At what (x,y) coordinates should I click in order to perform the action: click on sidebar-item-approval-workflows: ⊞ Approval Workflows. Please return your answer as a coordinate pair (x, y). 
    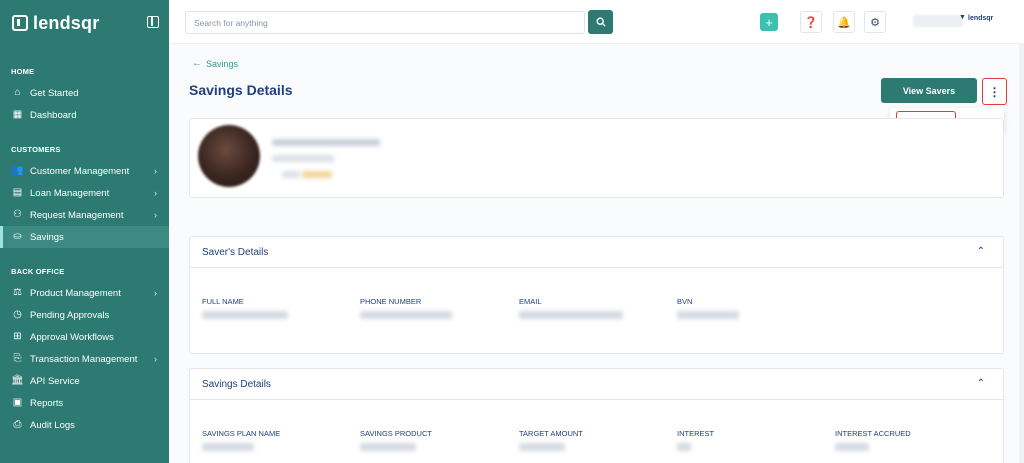
    Looking at the image, I should click on (84, 337).